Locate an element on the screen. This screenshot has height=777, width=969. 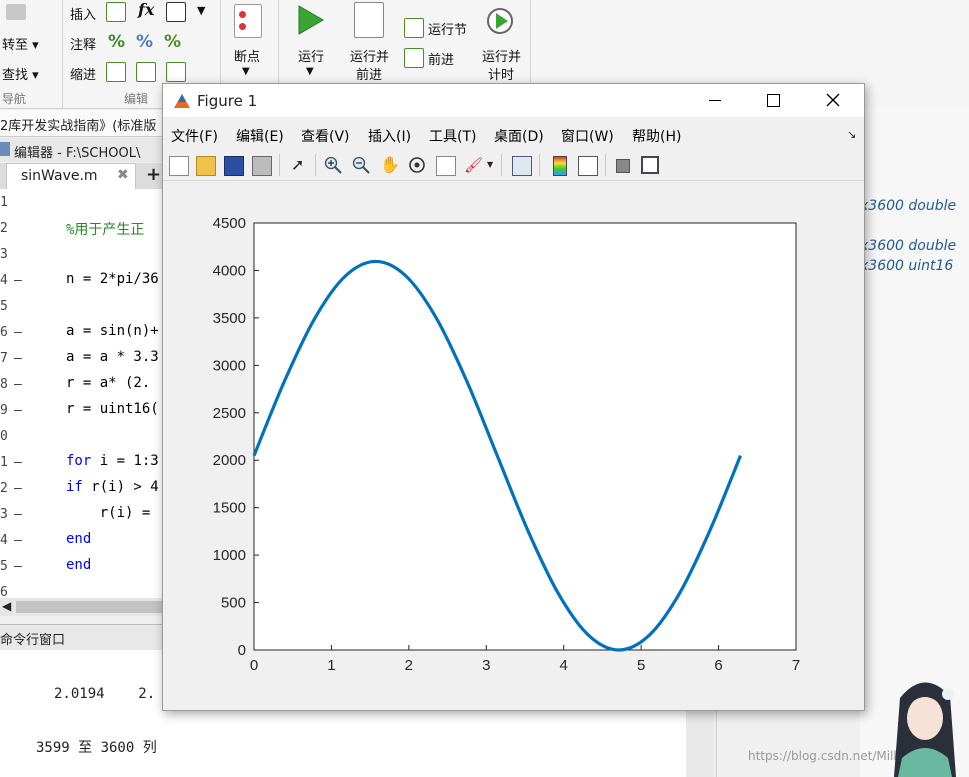
advance-label: 前进 is located at coordinates (441, 58).